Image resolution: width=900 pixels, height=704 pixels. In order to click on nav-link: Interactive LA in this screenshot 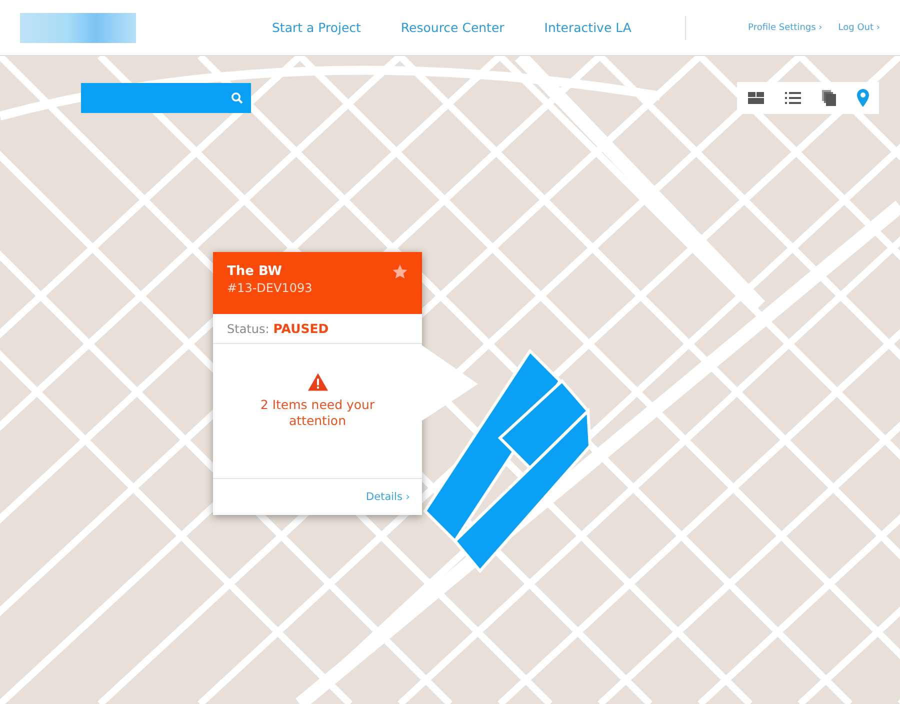, I will do `click(588, 27)`.